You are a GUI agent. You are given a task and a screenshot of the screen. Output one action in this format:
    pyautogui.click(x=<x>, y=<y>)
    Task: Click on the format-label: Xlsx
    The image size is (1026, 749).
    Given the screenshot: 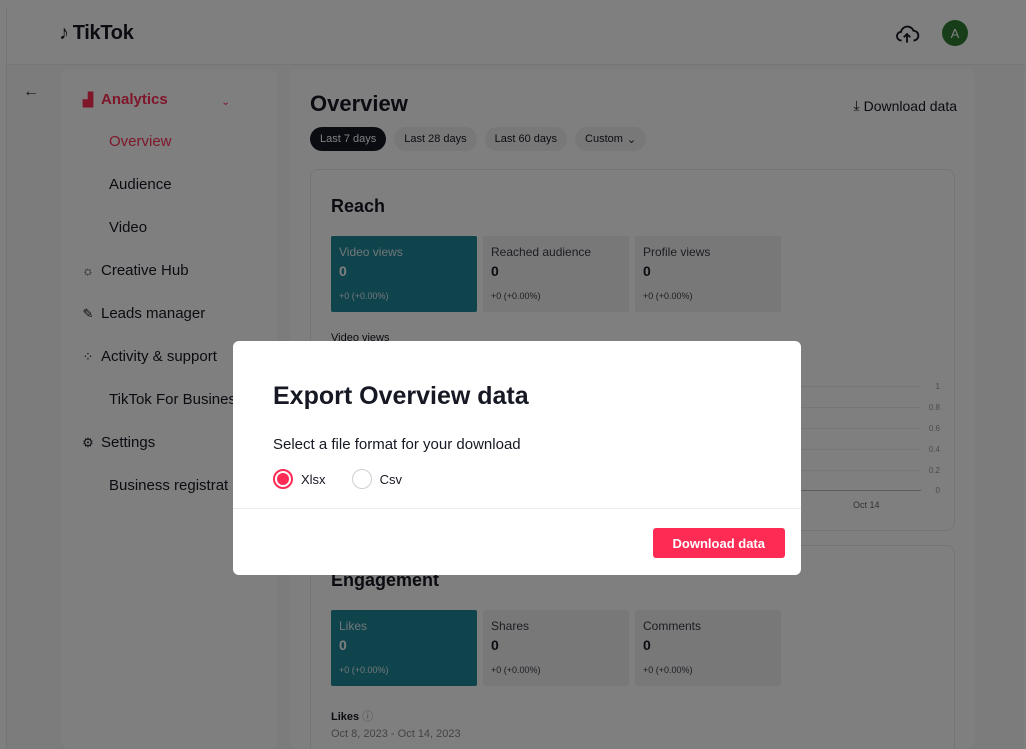 What is the action you would take?
    pyautogui.click(x=313, y=479)
    